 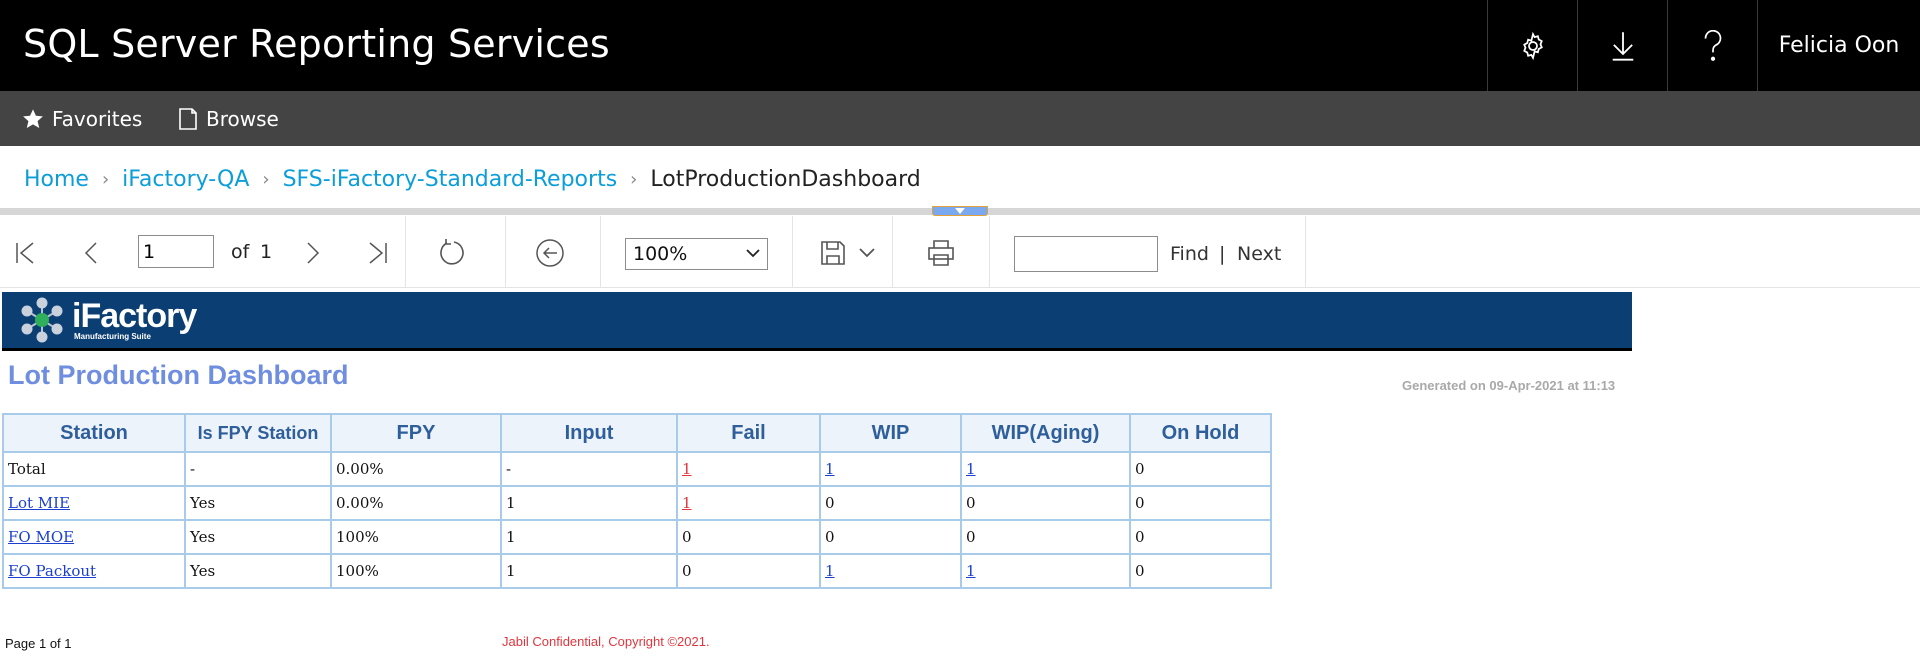 I want to click on station-link: Lot MIE, so click(x=39, y=503).